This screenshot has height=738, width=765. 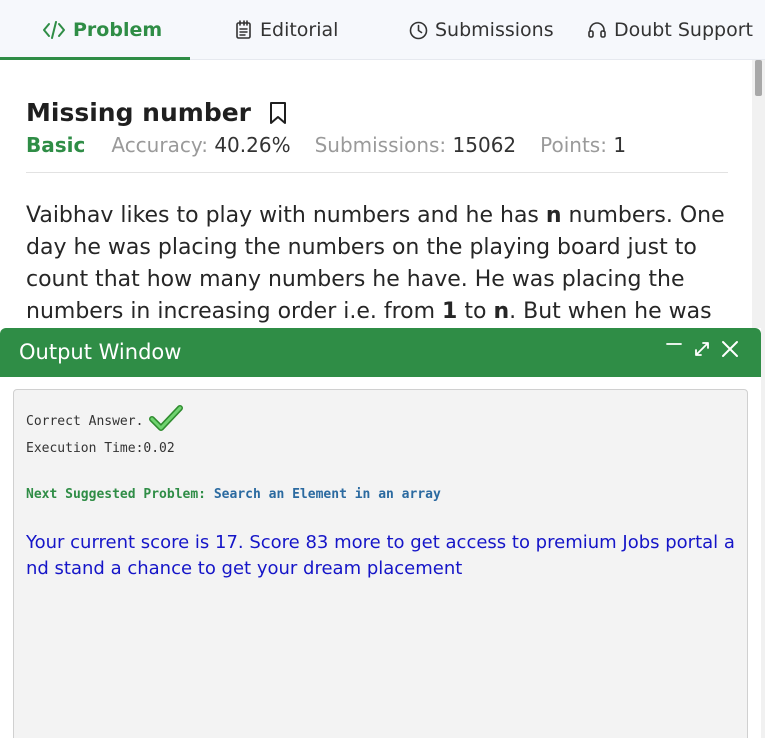 I want to click on scrollbar-thumb, so click(x=758, y=78).